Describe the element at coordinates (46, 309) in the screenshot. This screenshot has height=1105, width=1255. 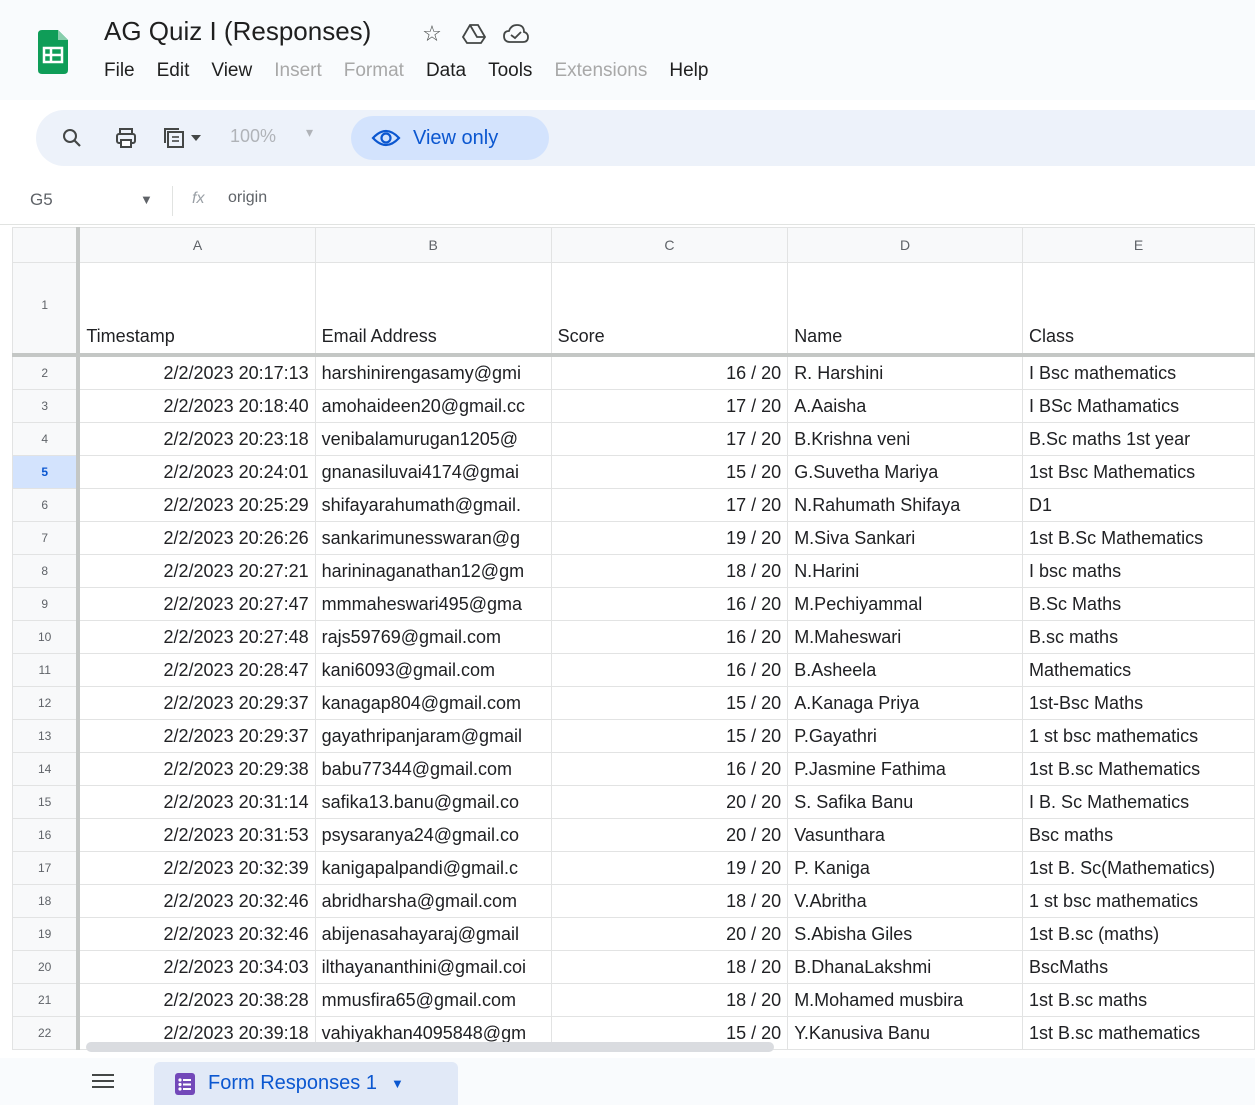
I see `row-header: 1` at that location.